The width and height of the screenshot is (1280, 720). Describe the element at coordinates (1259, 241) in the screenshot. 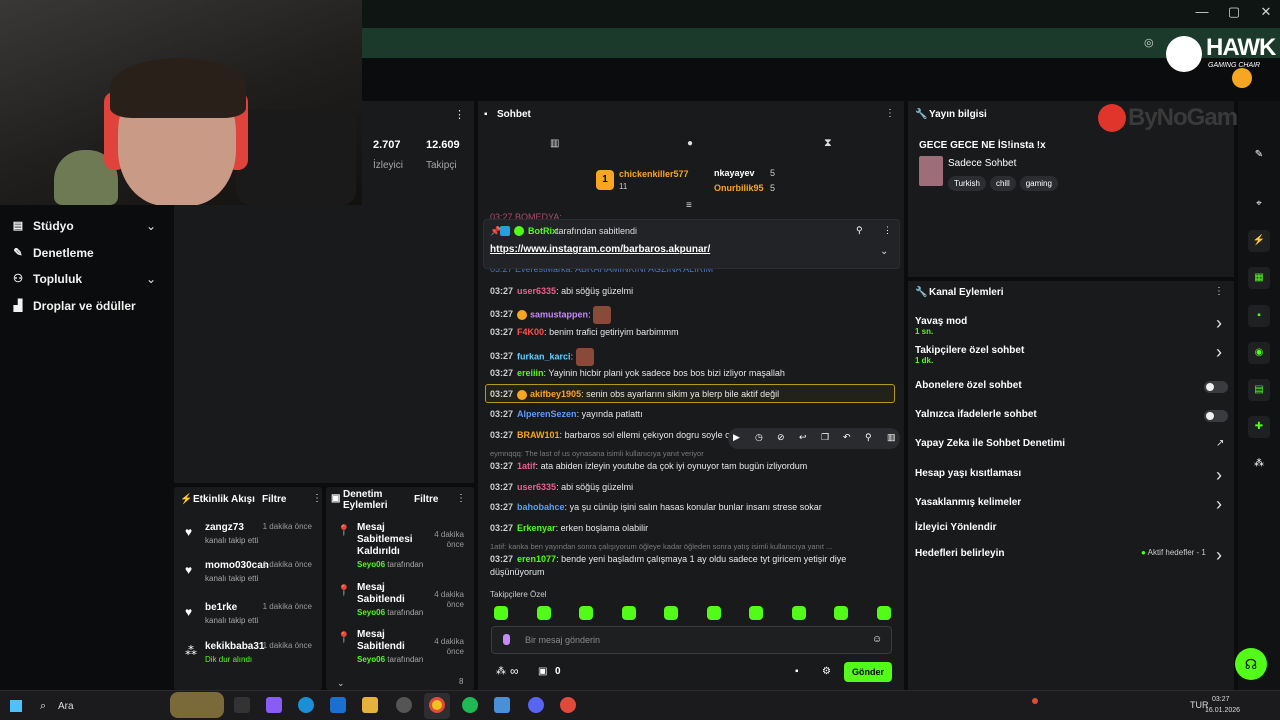

I see `lightning-icon: ⚡` at that location.